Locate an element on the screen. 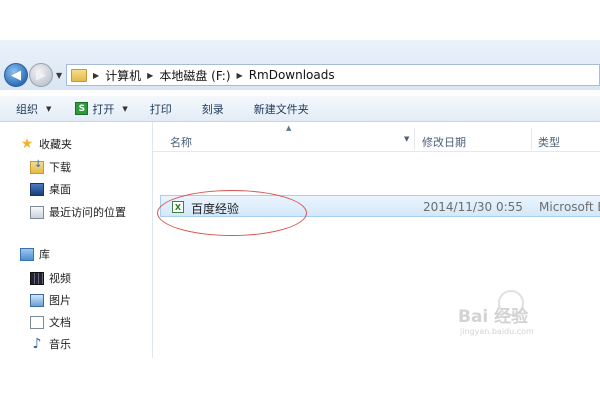 Image resolution: width=600 pixels, height=400 pixels. burn-label: 刻录 is located at coordinates (212, 109).